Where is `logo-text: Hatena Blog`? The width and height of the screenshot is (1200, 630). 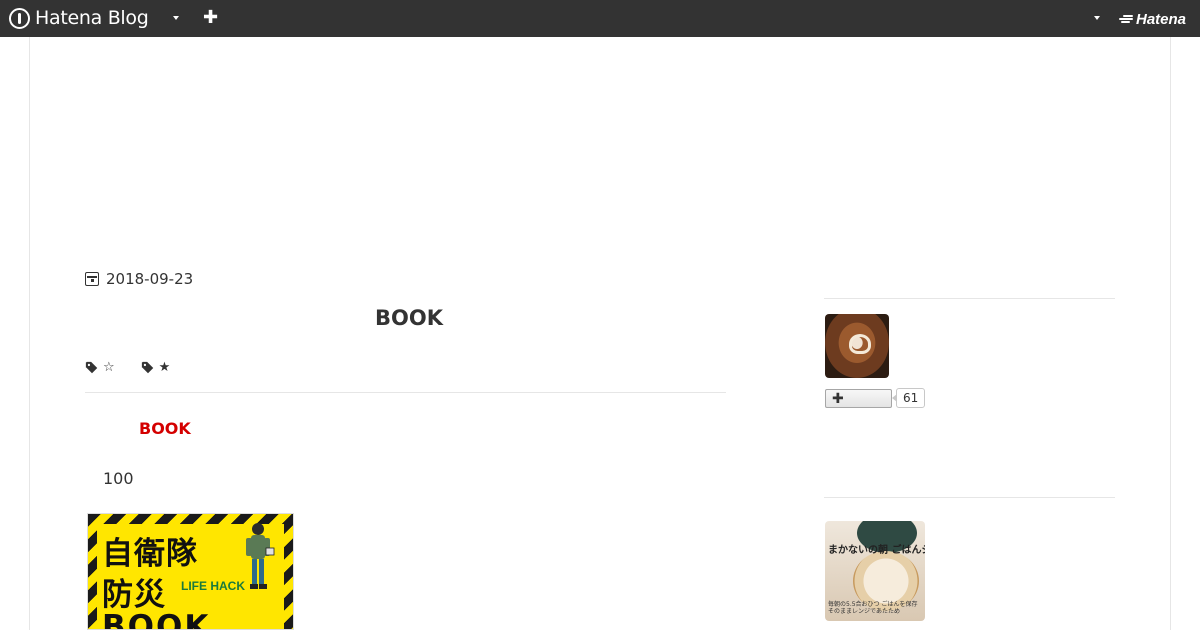
logo-text: Hatena Blog is located at coordinates (92, 18).